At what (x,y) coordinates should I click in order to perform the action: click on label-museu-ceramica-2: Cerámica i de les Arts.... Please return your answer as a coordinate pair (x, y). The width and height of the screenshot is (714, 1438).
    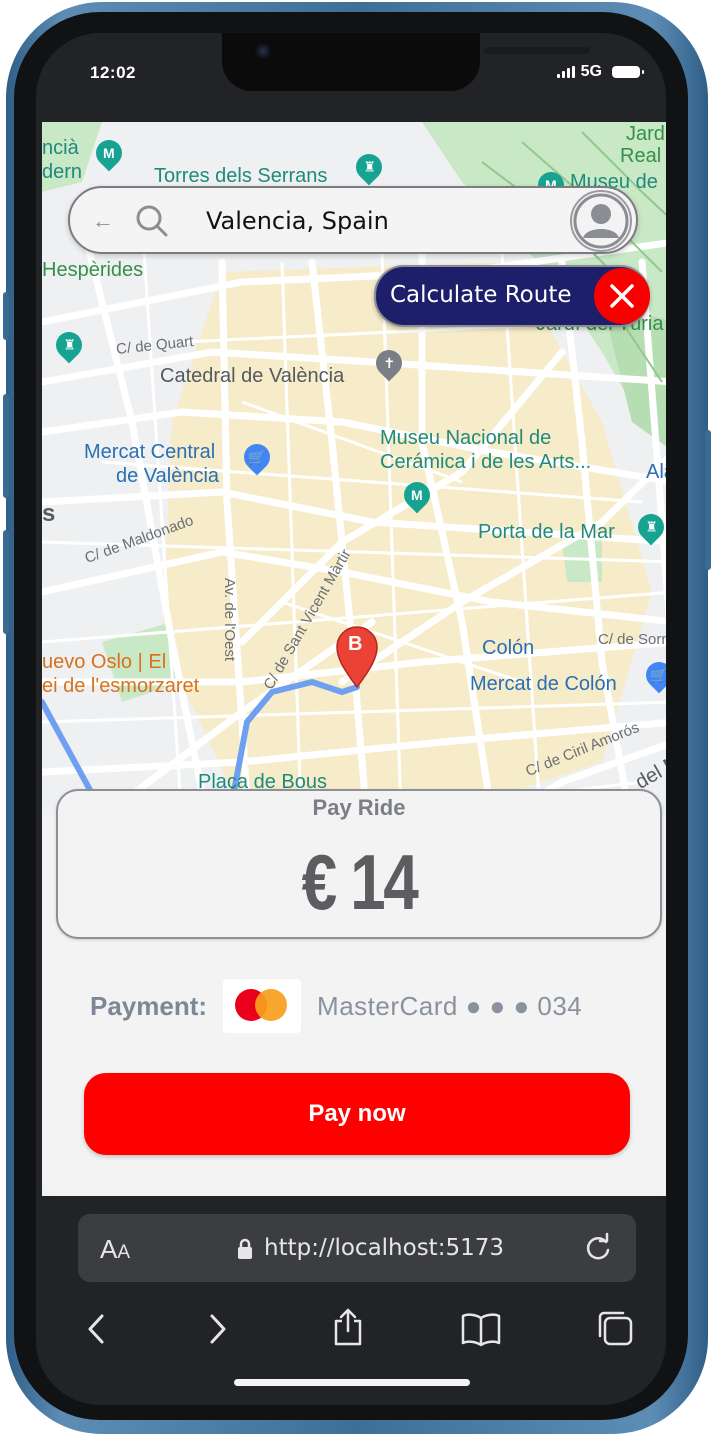
    Looking at the image, I should click on (486, 462).